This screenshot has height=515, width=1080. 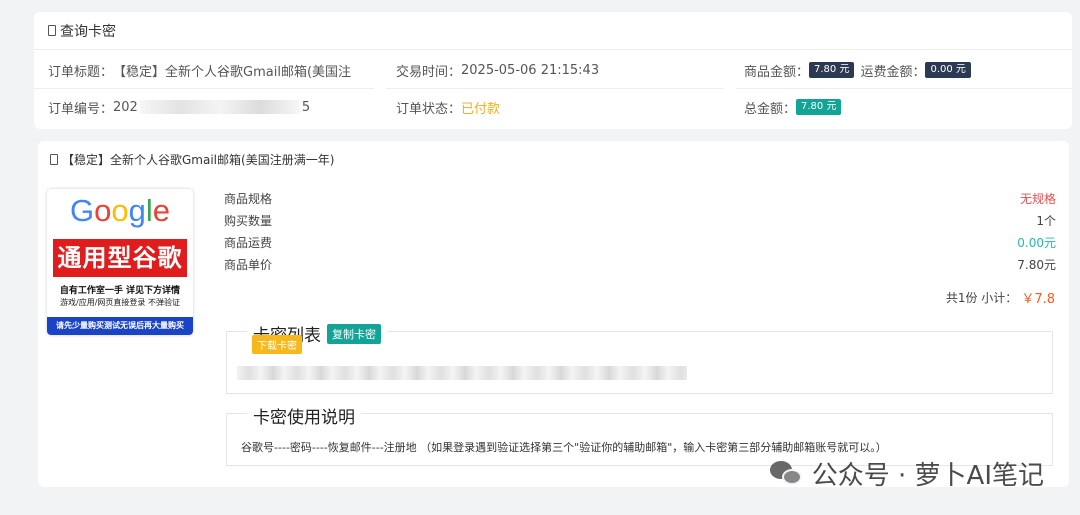 I want to click on product-header: 【稳定】全新个人谷歌Gmail邮箱(美国注册满一年), so click(x=192, y=159).